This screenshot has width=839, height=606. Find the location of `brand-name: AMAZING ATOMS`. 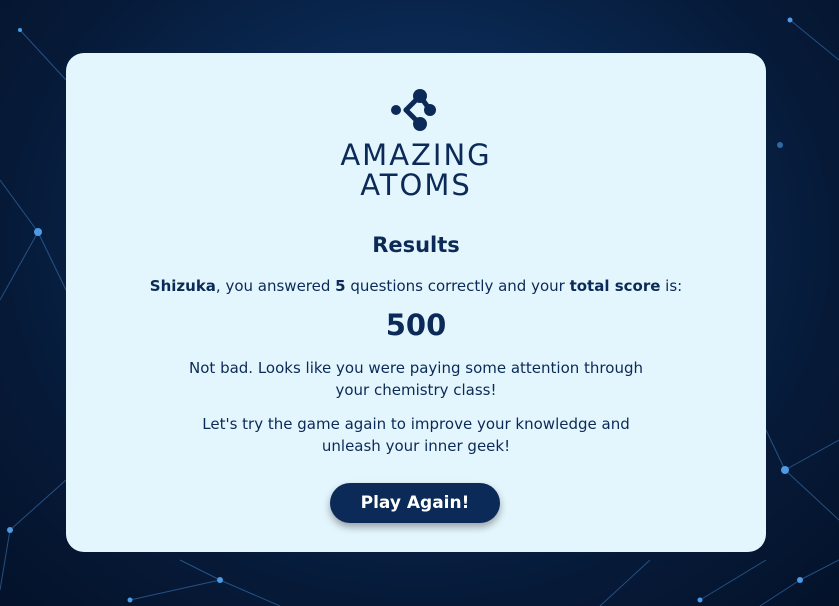

brand-name: AMAZING ATOMS is located at coordinates (416, 170).